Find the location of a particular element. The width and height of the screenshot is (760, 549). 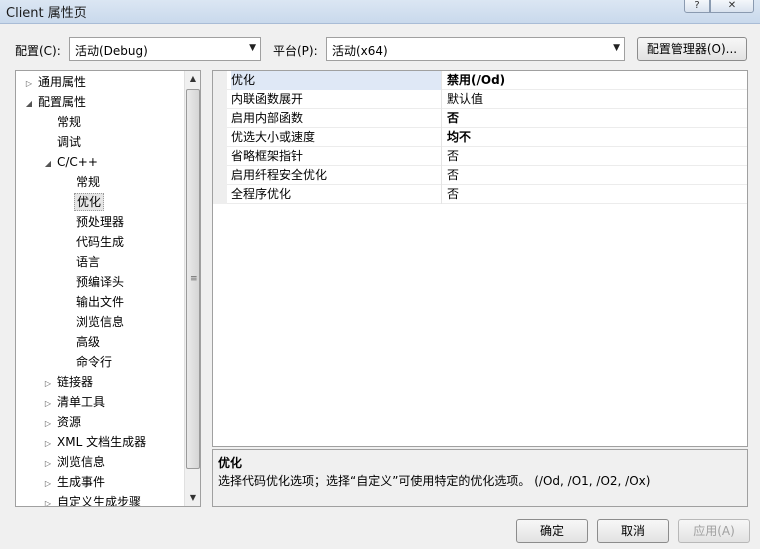

property-row: 优化 禁用(/Od) is located at coordinates (480, 80).